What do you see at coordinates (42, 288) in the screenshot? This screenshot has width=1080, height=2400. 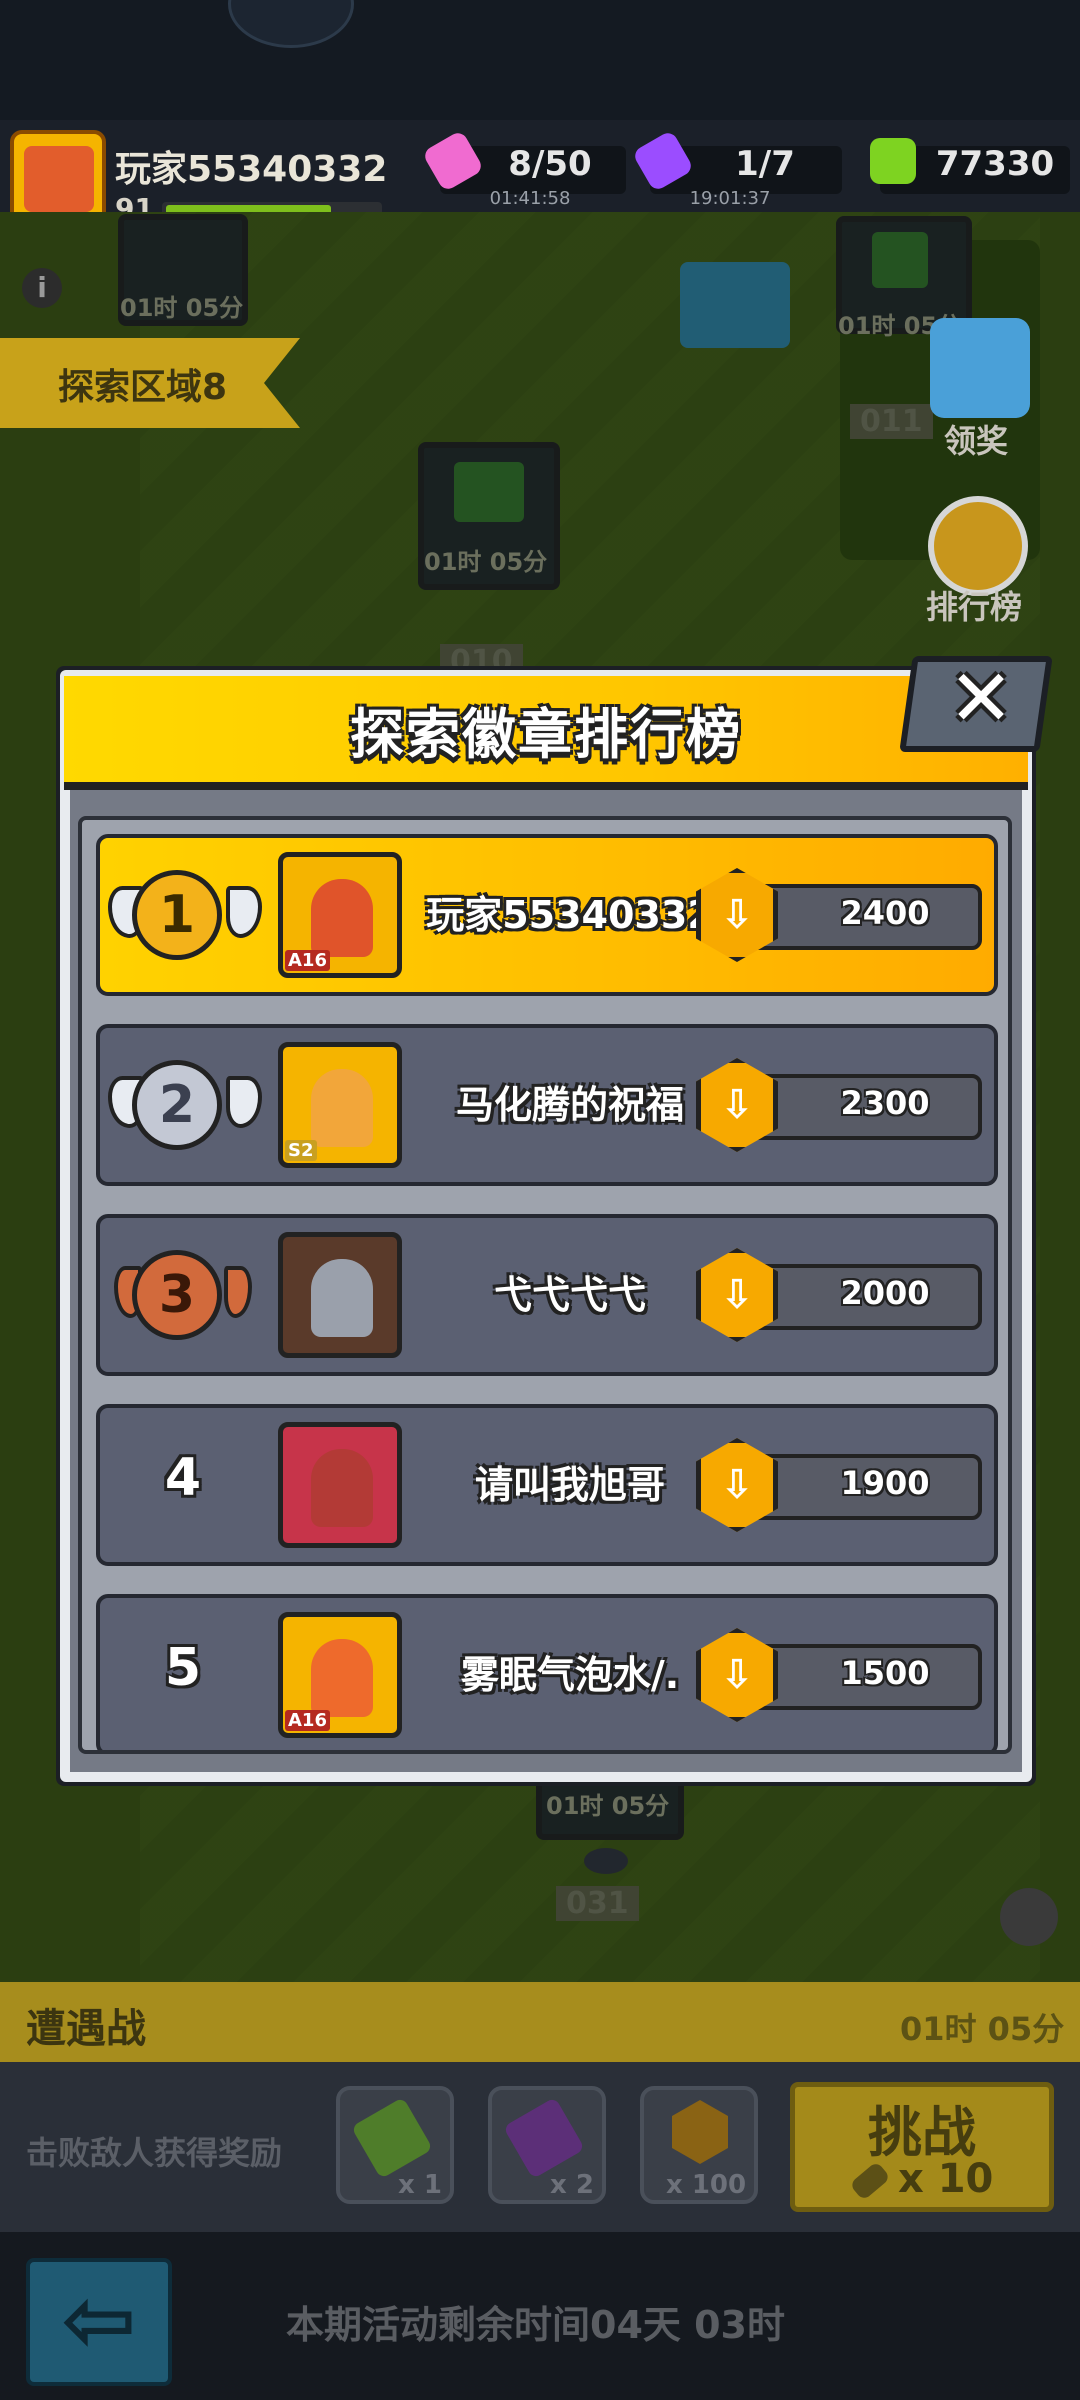 I see `info-icon: i` at bounding box center [42, 288].